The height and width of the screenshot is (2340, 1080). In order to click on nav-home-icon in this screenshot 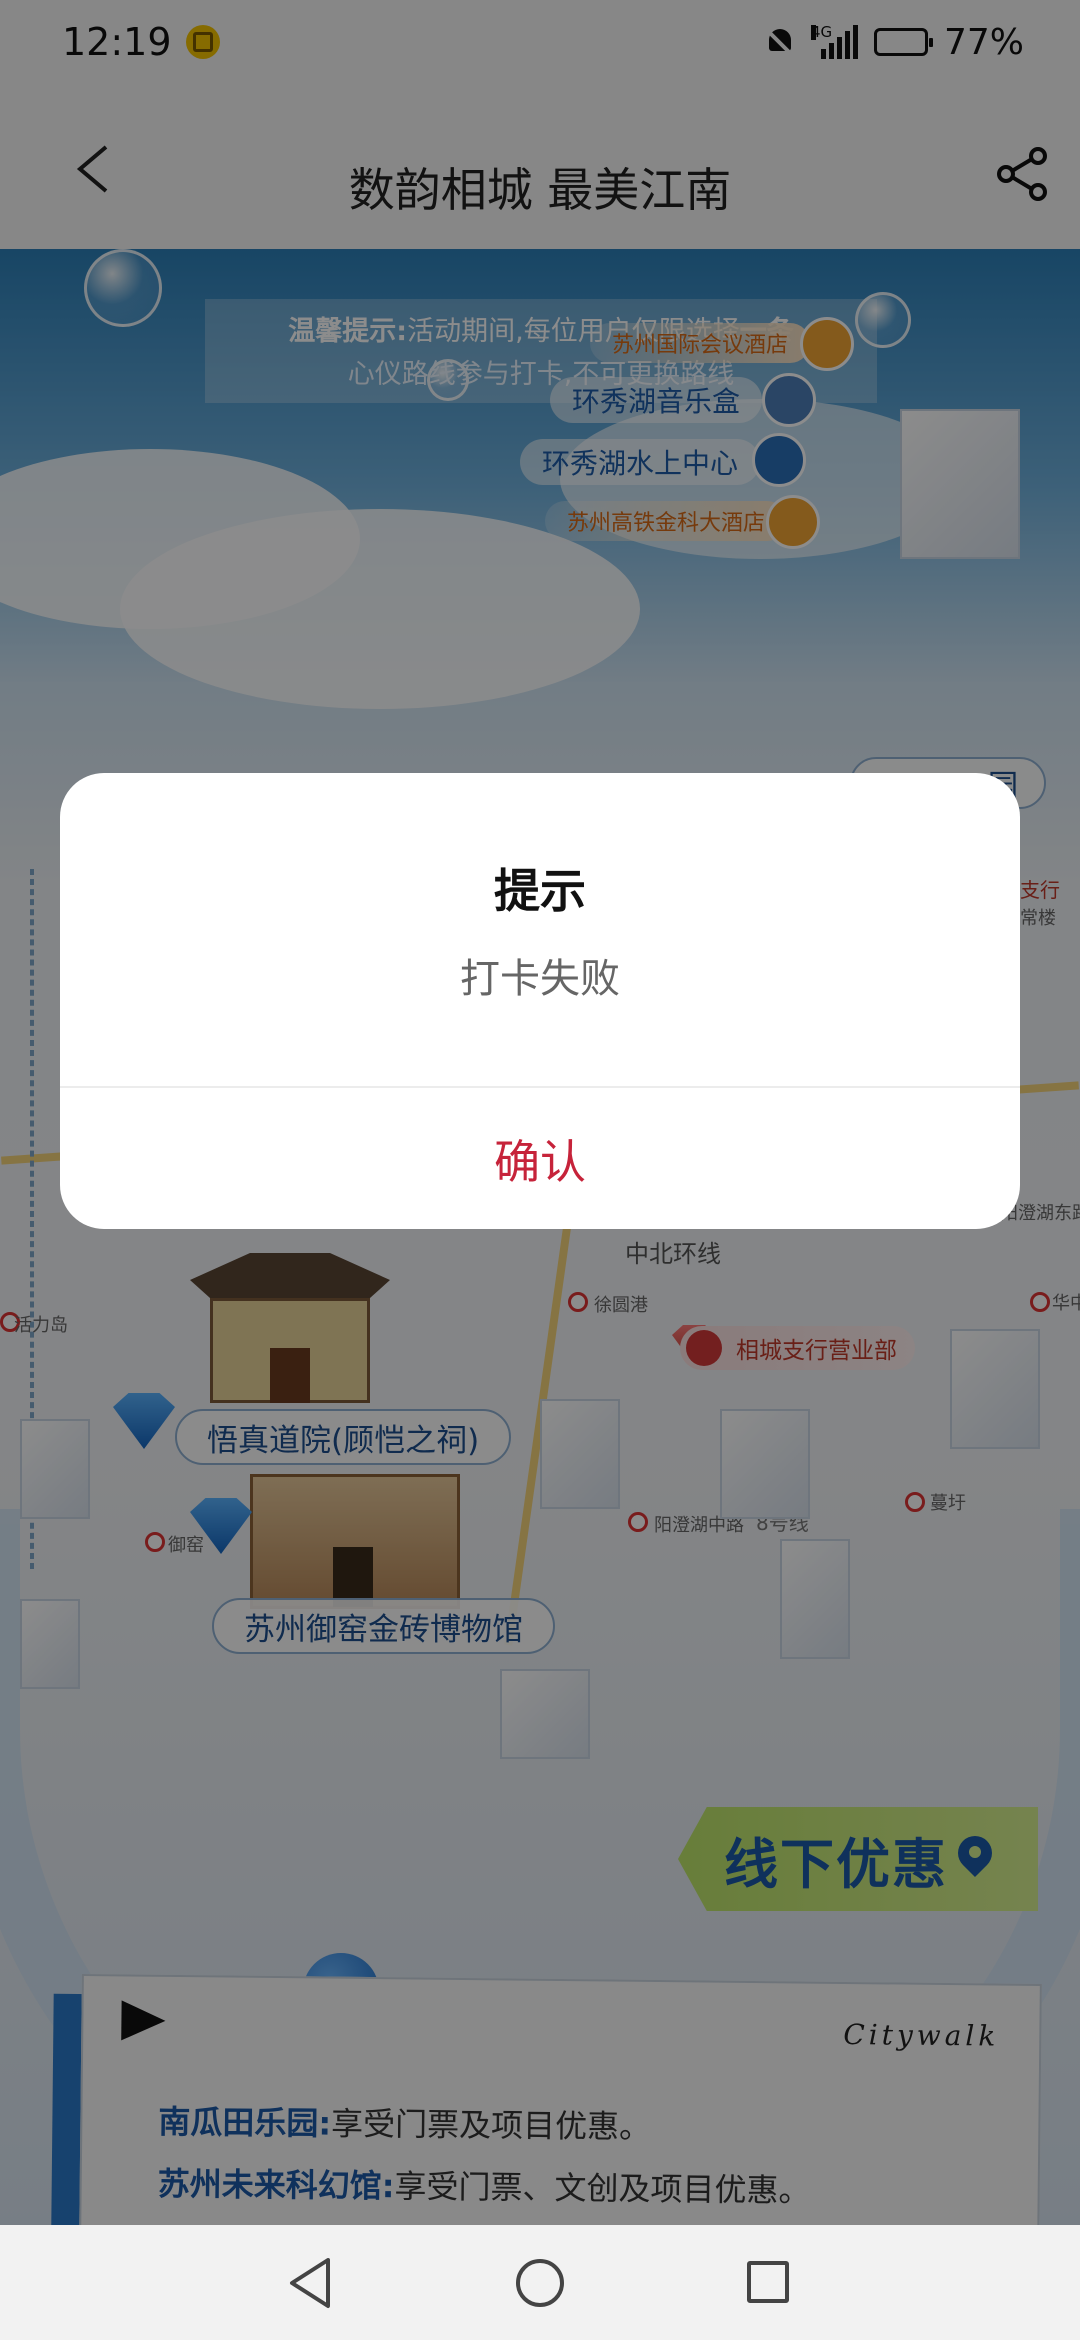, I will do `click(540, 2283)`.